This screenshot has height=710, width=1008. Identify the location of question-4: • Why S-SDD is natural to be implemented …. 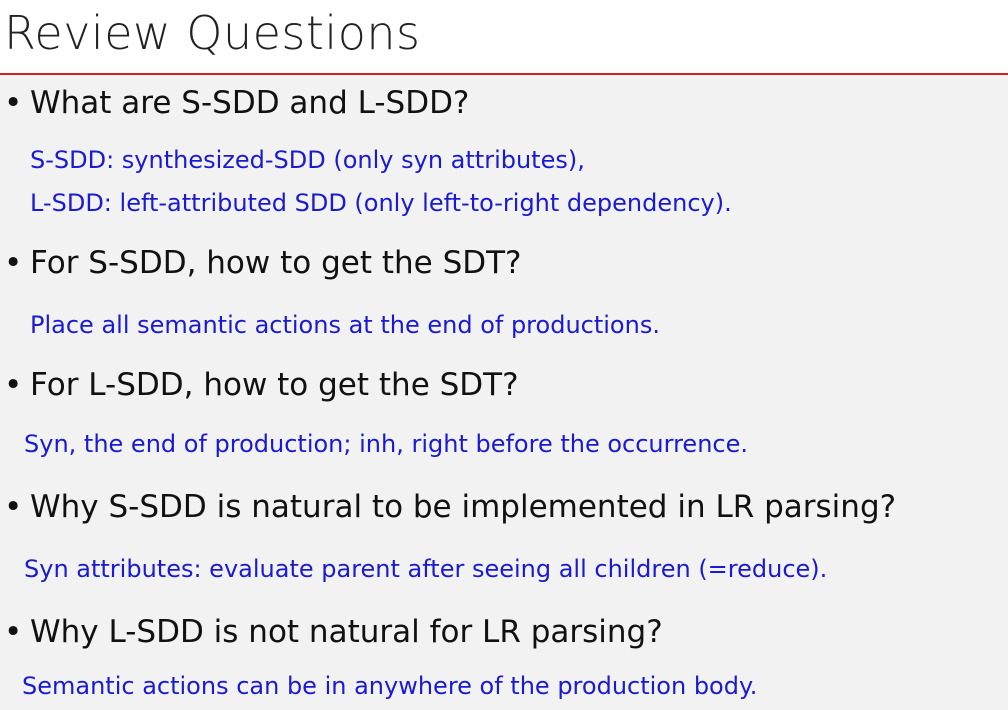
(450, 507).